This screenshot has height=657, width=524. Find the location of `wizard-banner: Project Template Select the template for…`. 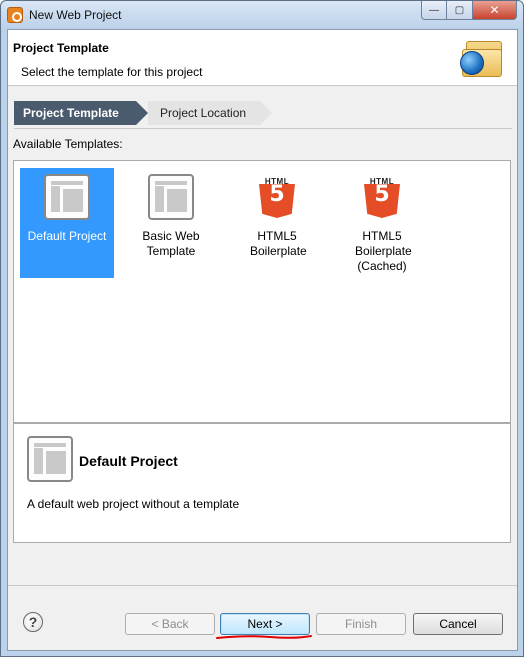

wizard-banner: Project Template Select the template for… is located at coordinates (262, 58).